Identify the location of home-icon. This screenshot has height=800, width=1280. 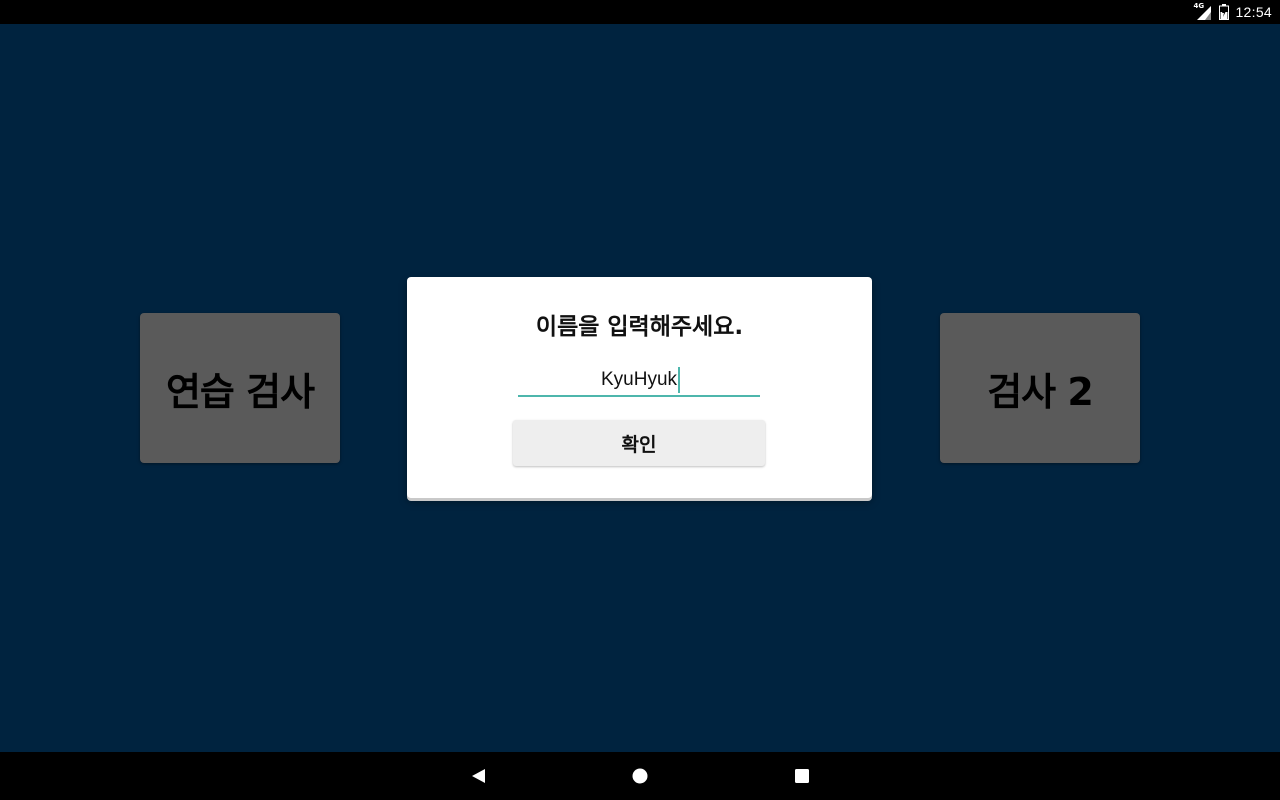
(640, 776).